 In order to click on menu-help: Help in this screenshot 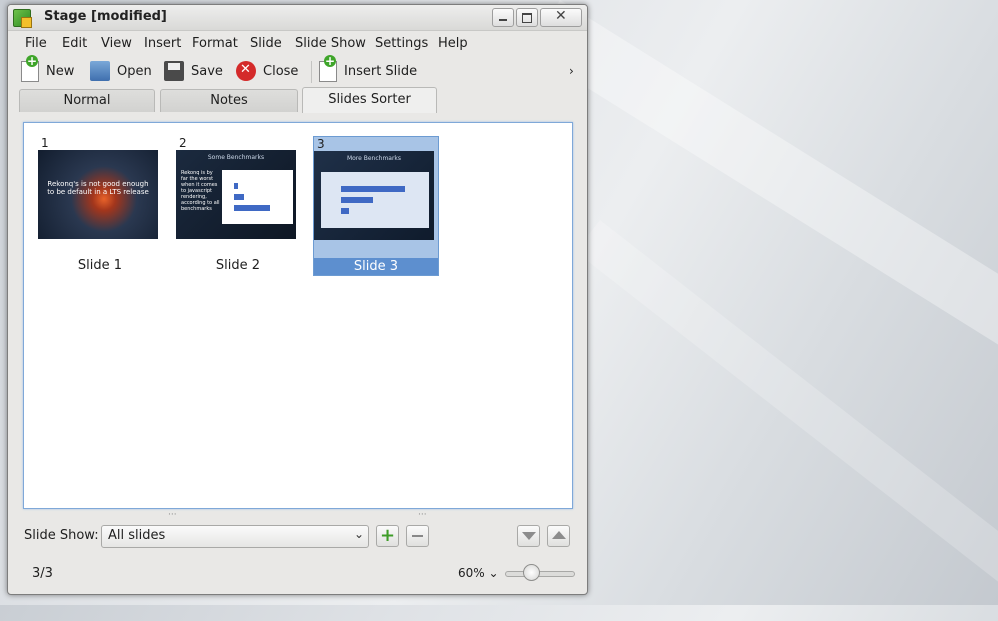, I will do `click(453, 43)`.